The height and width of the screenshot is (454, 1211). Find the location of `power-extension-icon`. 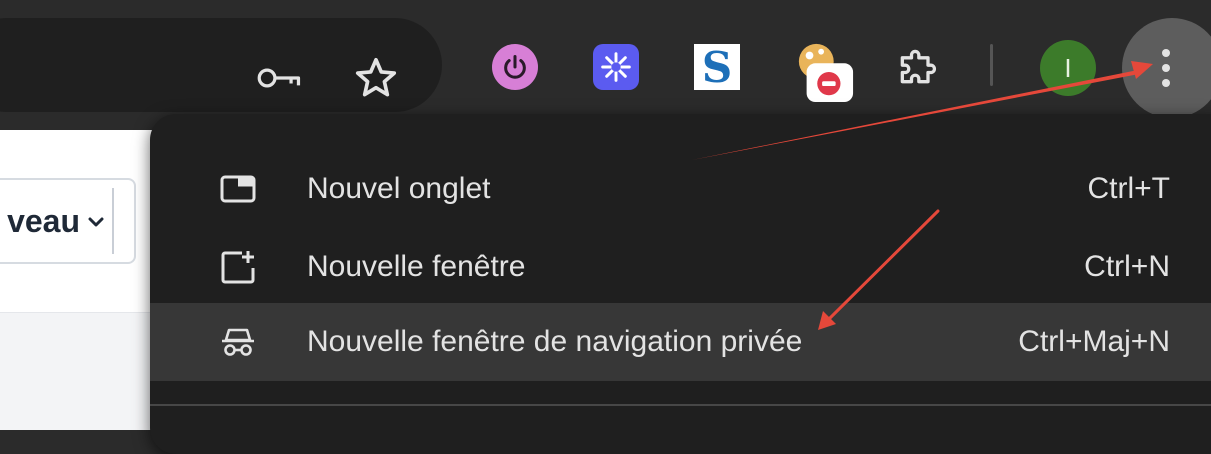

power-extension-icon is located at coordinates (515, 67).